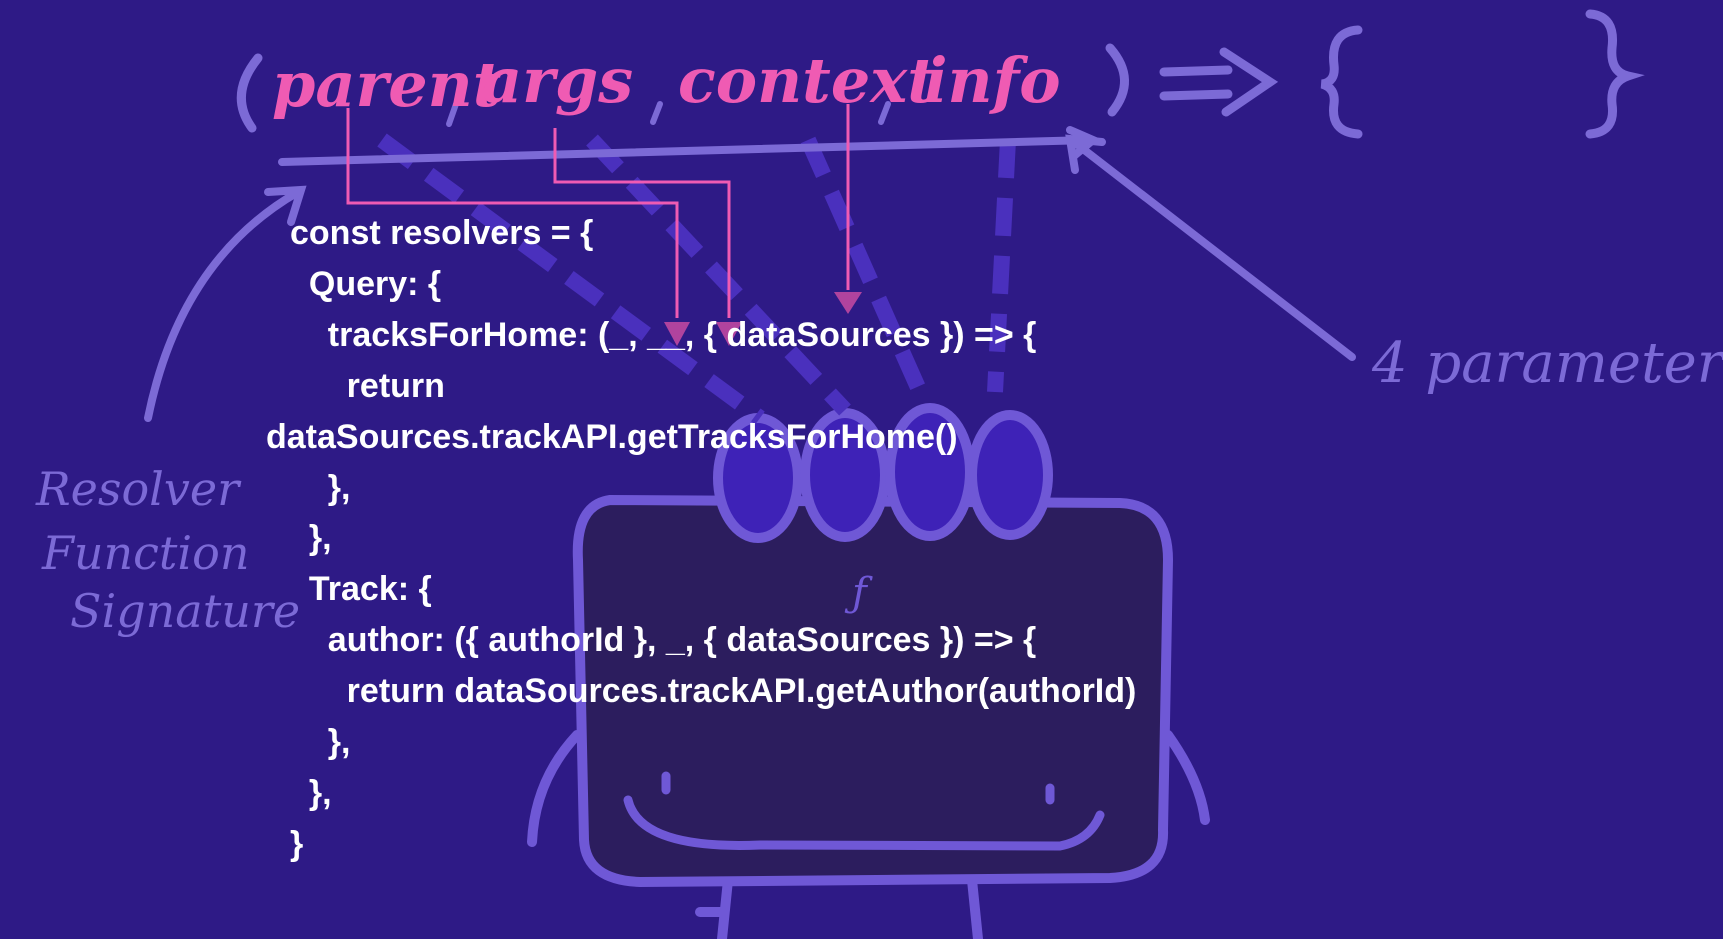 This screenshot has height=939, width=1723. What do you see at coordinates (442, 233) in the screenshot?
I see `code-line: const resolvers = {` at bounding box center [442, 233].